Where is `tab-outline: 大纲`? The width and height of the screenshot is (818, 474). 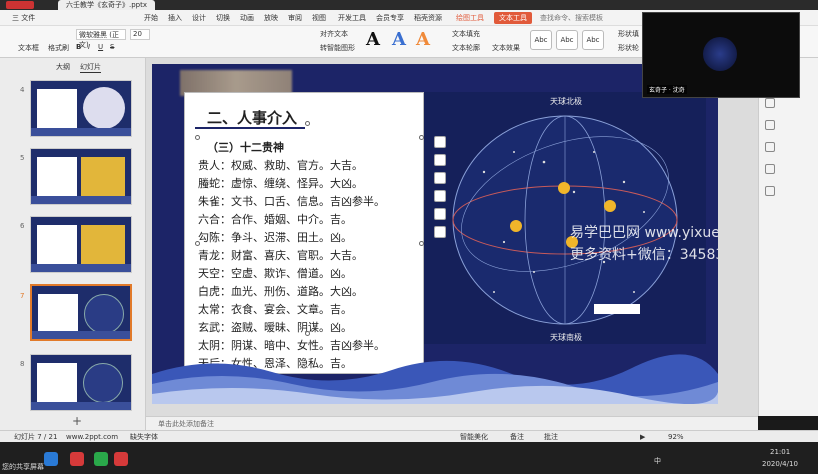 tab-outline: 大纲 is located at coordinates (63, 67).